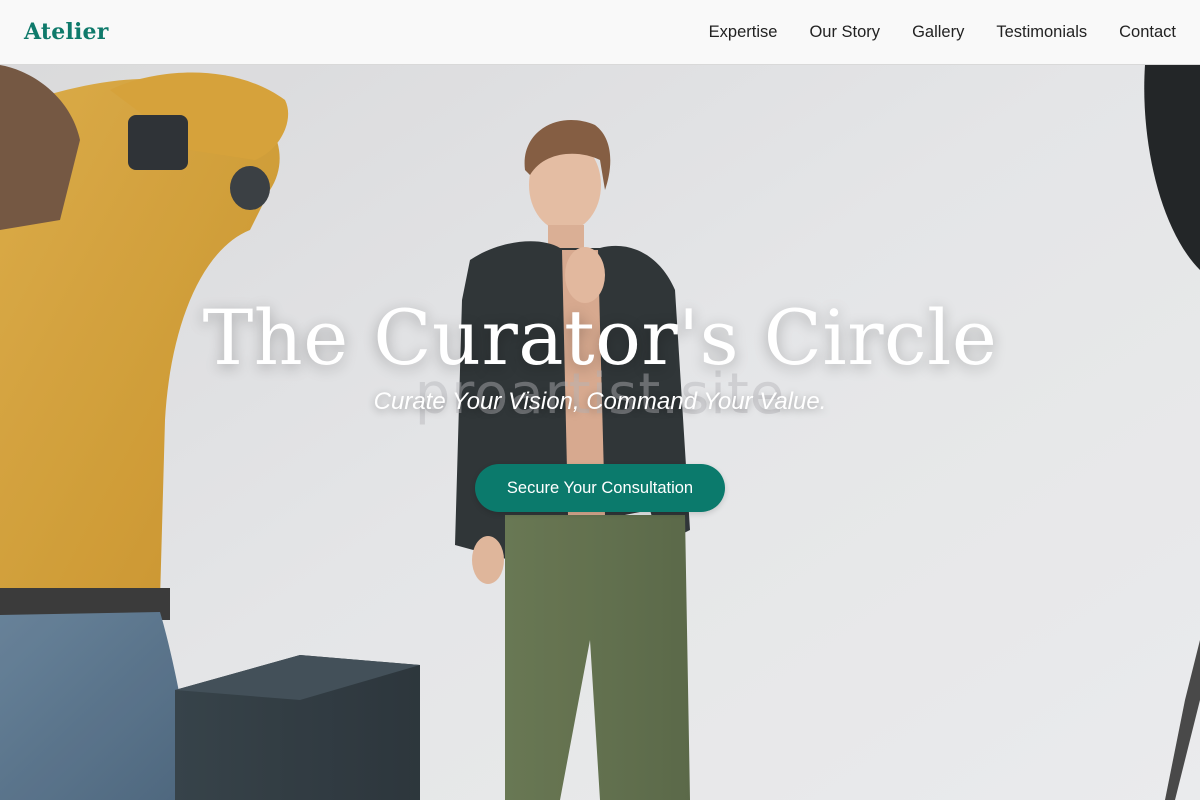 The width and height of the screenshot is (1200, 800). Describe the element at coordinates (600, 337) in the screenshot. I see `hero-title: The Curator's Circle` at that location.